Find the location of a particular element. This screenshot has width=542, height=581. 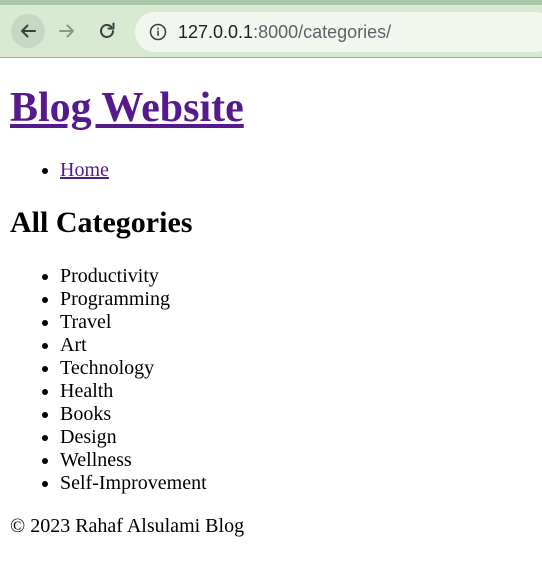

nav-item-home: Home is located at coordinates (84, 170).